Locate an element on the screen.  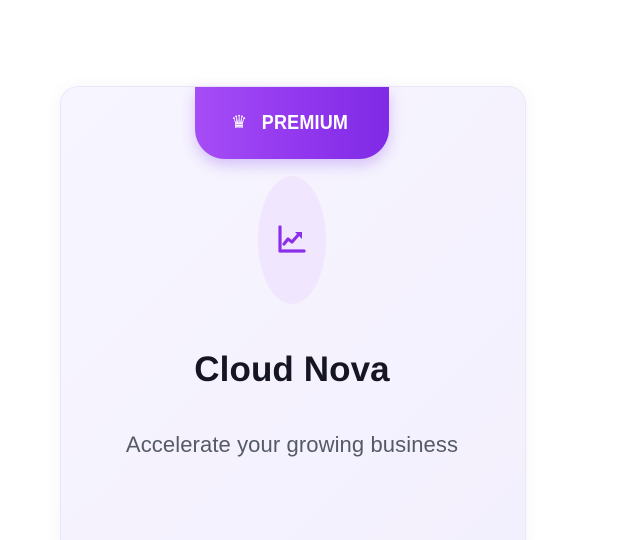
crown-icon: ♛ is located at coordinates (239, 122).